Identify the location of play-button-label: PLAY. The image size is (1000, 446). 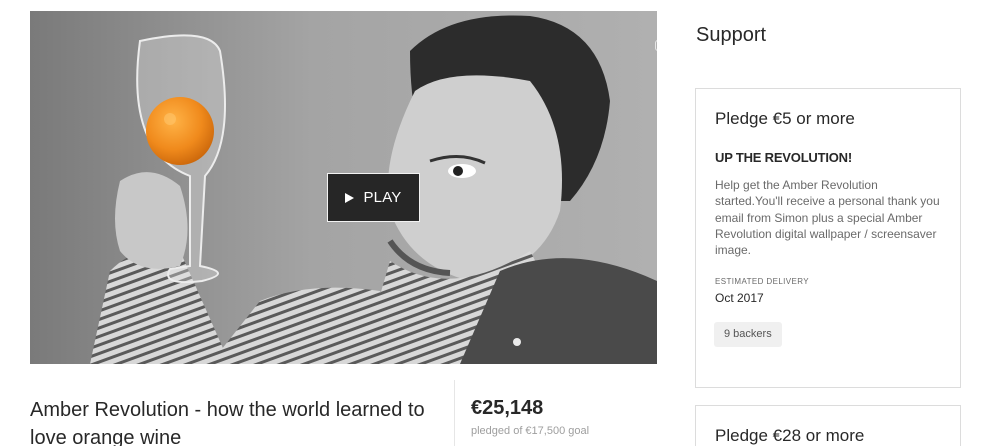
(382, 197).